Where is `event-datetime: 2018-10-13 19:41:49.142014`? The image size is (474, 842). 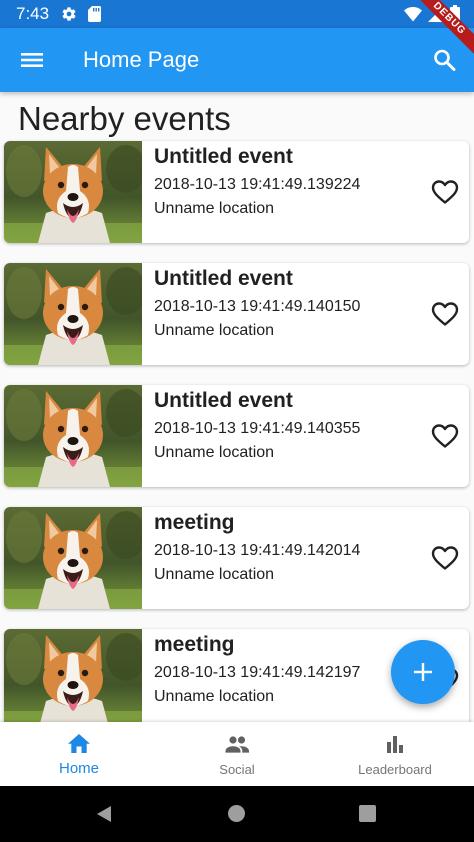 event-datetime: 2018-10-13 19:41:49.142014 is located at coordinates (257, 550).